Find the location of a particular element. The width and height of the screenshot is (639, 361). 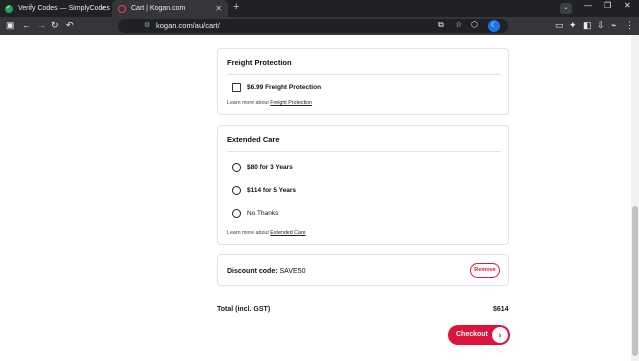

sidebar-icon: ▭ is located at coordinates (559, 25).